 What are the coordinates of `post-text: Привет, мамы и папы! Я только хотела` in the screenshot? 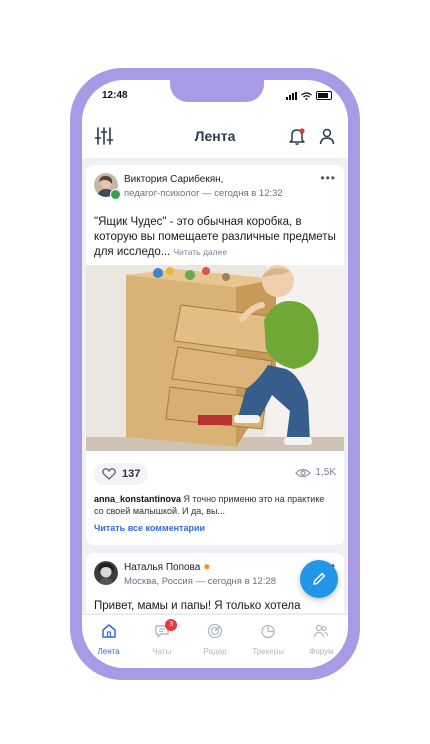 It's located at (197, 606).